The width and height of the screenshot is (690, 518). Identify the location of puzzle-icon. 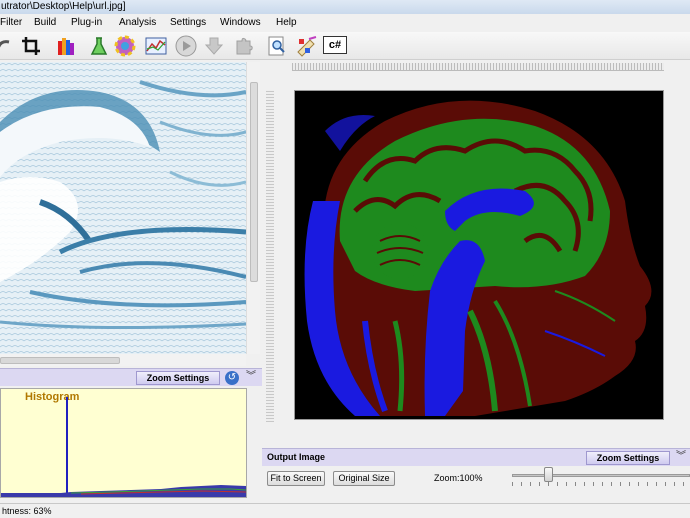
(244, 46).